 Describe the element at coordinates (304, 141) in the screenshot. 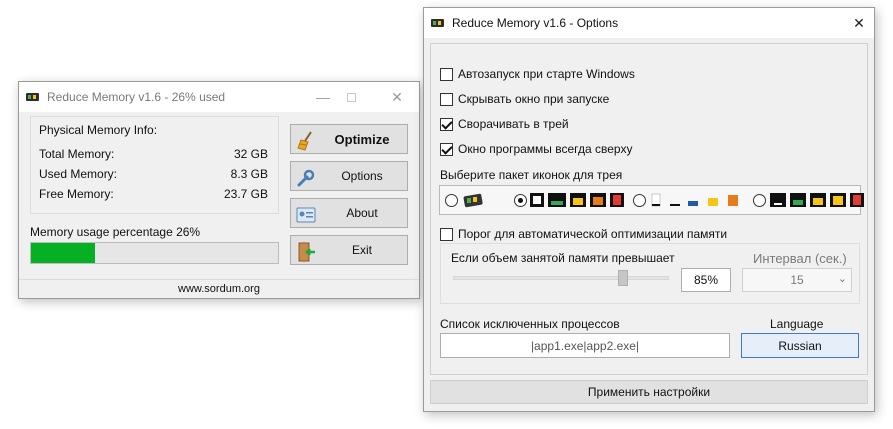

I see `broom-icon` at that location.